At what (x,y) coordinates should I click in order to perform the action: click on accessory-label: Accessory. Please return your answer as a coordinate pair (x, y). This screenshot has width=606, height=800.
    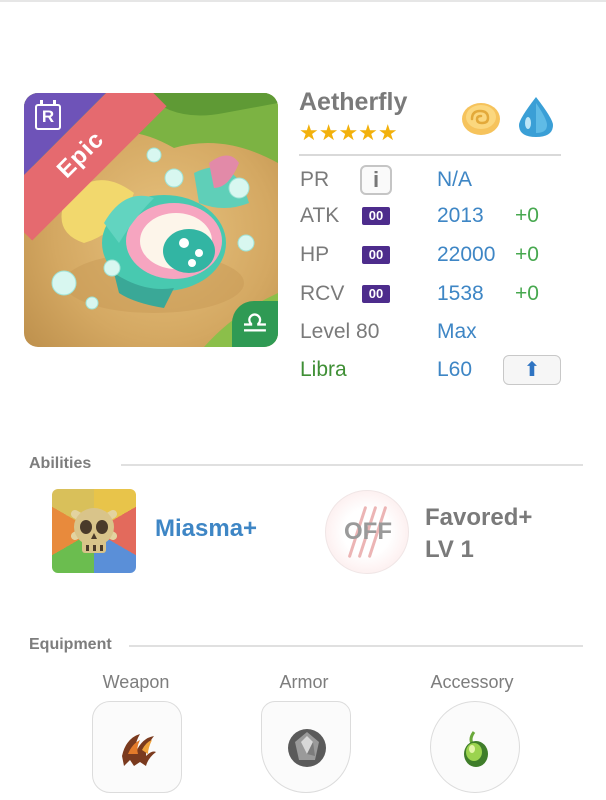
    Looking at the image, I should click on (472, 682).